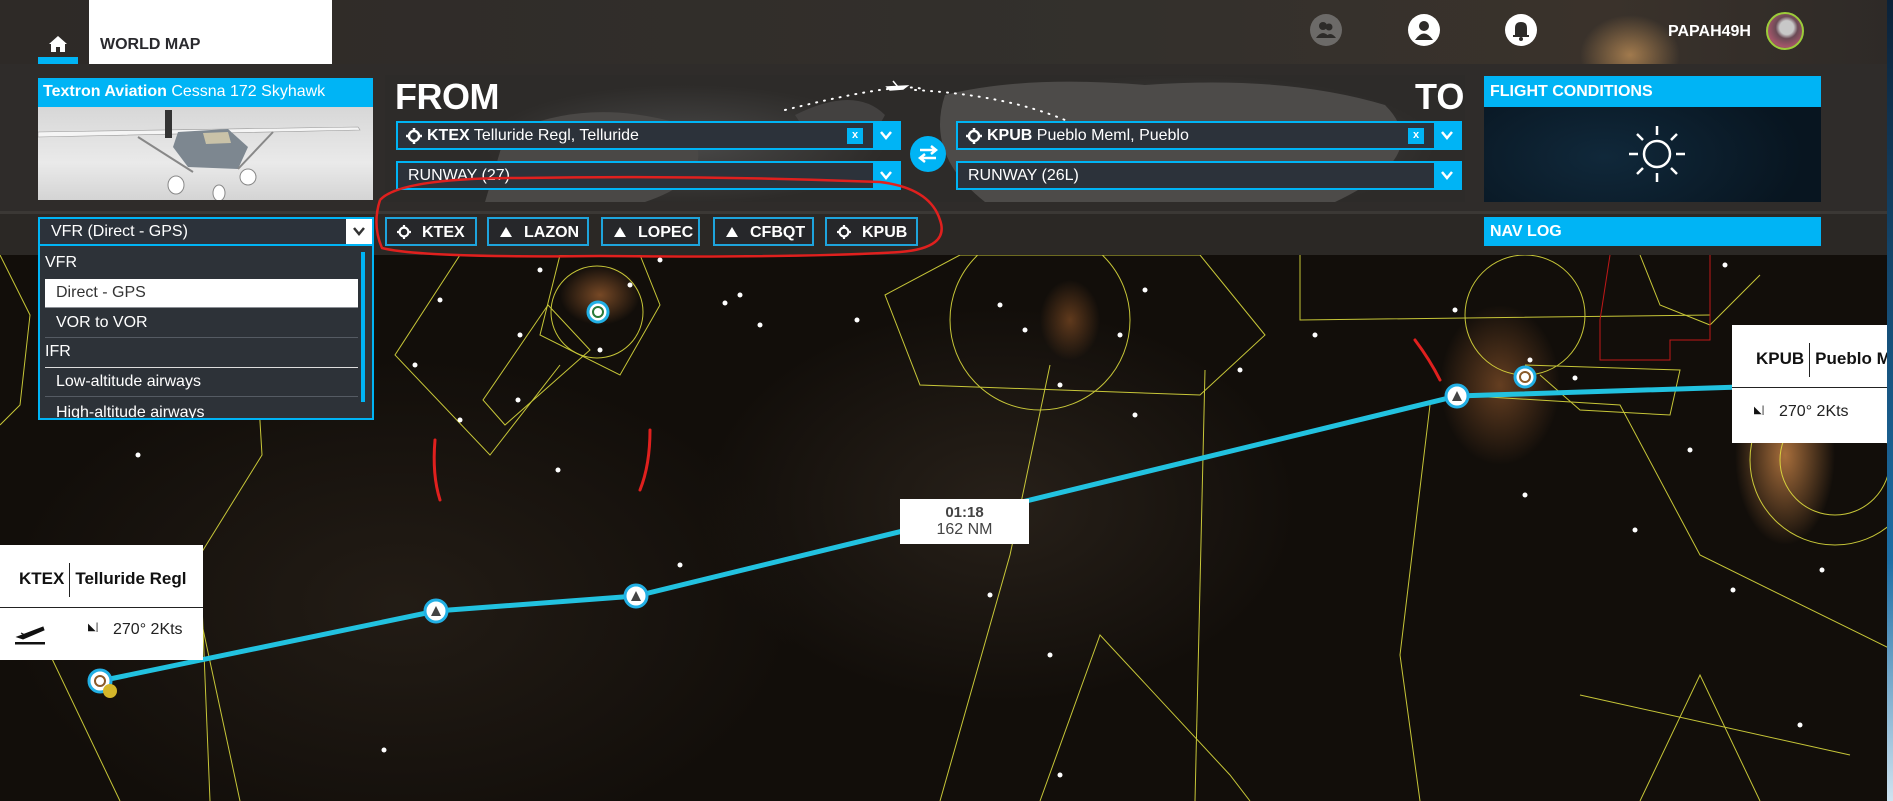 Image resolution: width=1893 pixels, height=801 pixels. What do you see at coordinates (1652, 91) in the screenshot?
I see `flight-conditions-title: FLIGHT CONDITIONS` at bounding box center [1652, 91].